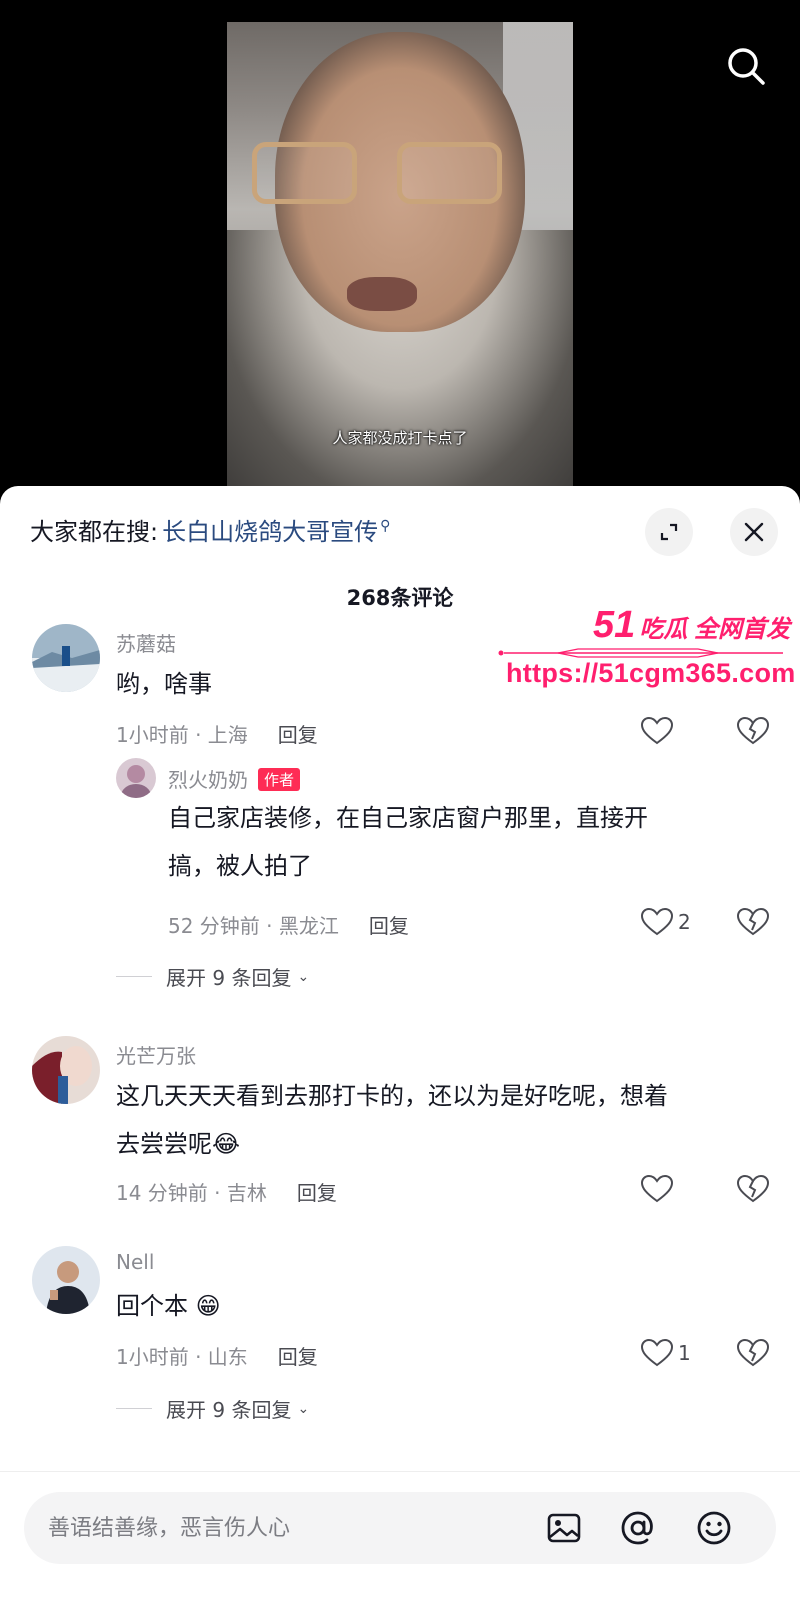  I want to click on image-button, so click(564, 1528).